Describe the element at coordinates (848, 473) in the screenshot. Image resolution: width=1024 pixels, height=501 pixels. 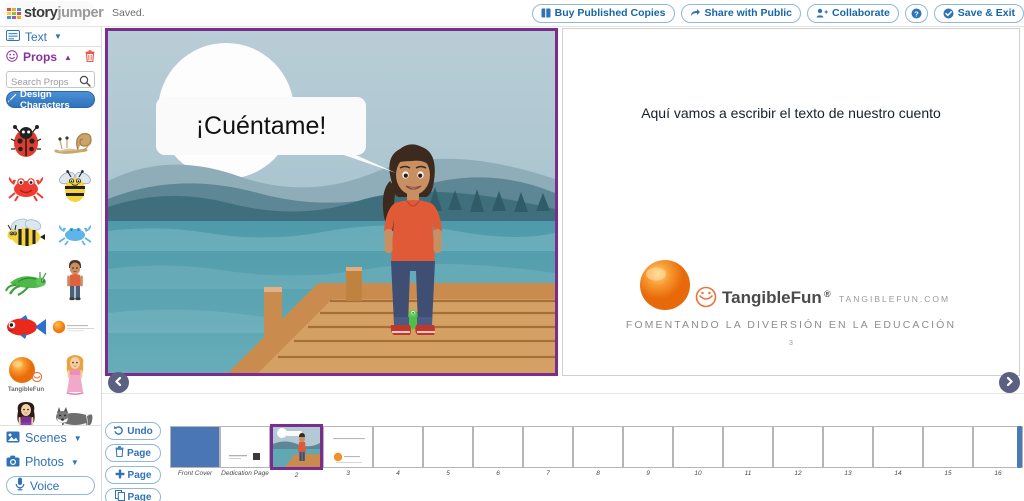
I see `thumbnail-label: 13` at that location.